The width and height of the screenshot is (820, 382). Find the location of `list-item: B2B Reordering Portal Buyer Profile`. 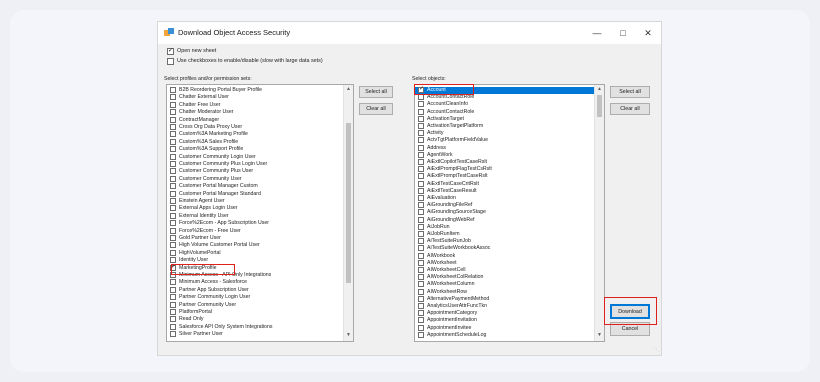

list-item: B2B Reordering Portal Buyer Profile is located at coordinates (255, 90).